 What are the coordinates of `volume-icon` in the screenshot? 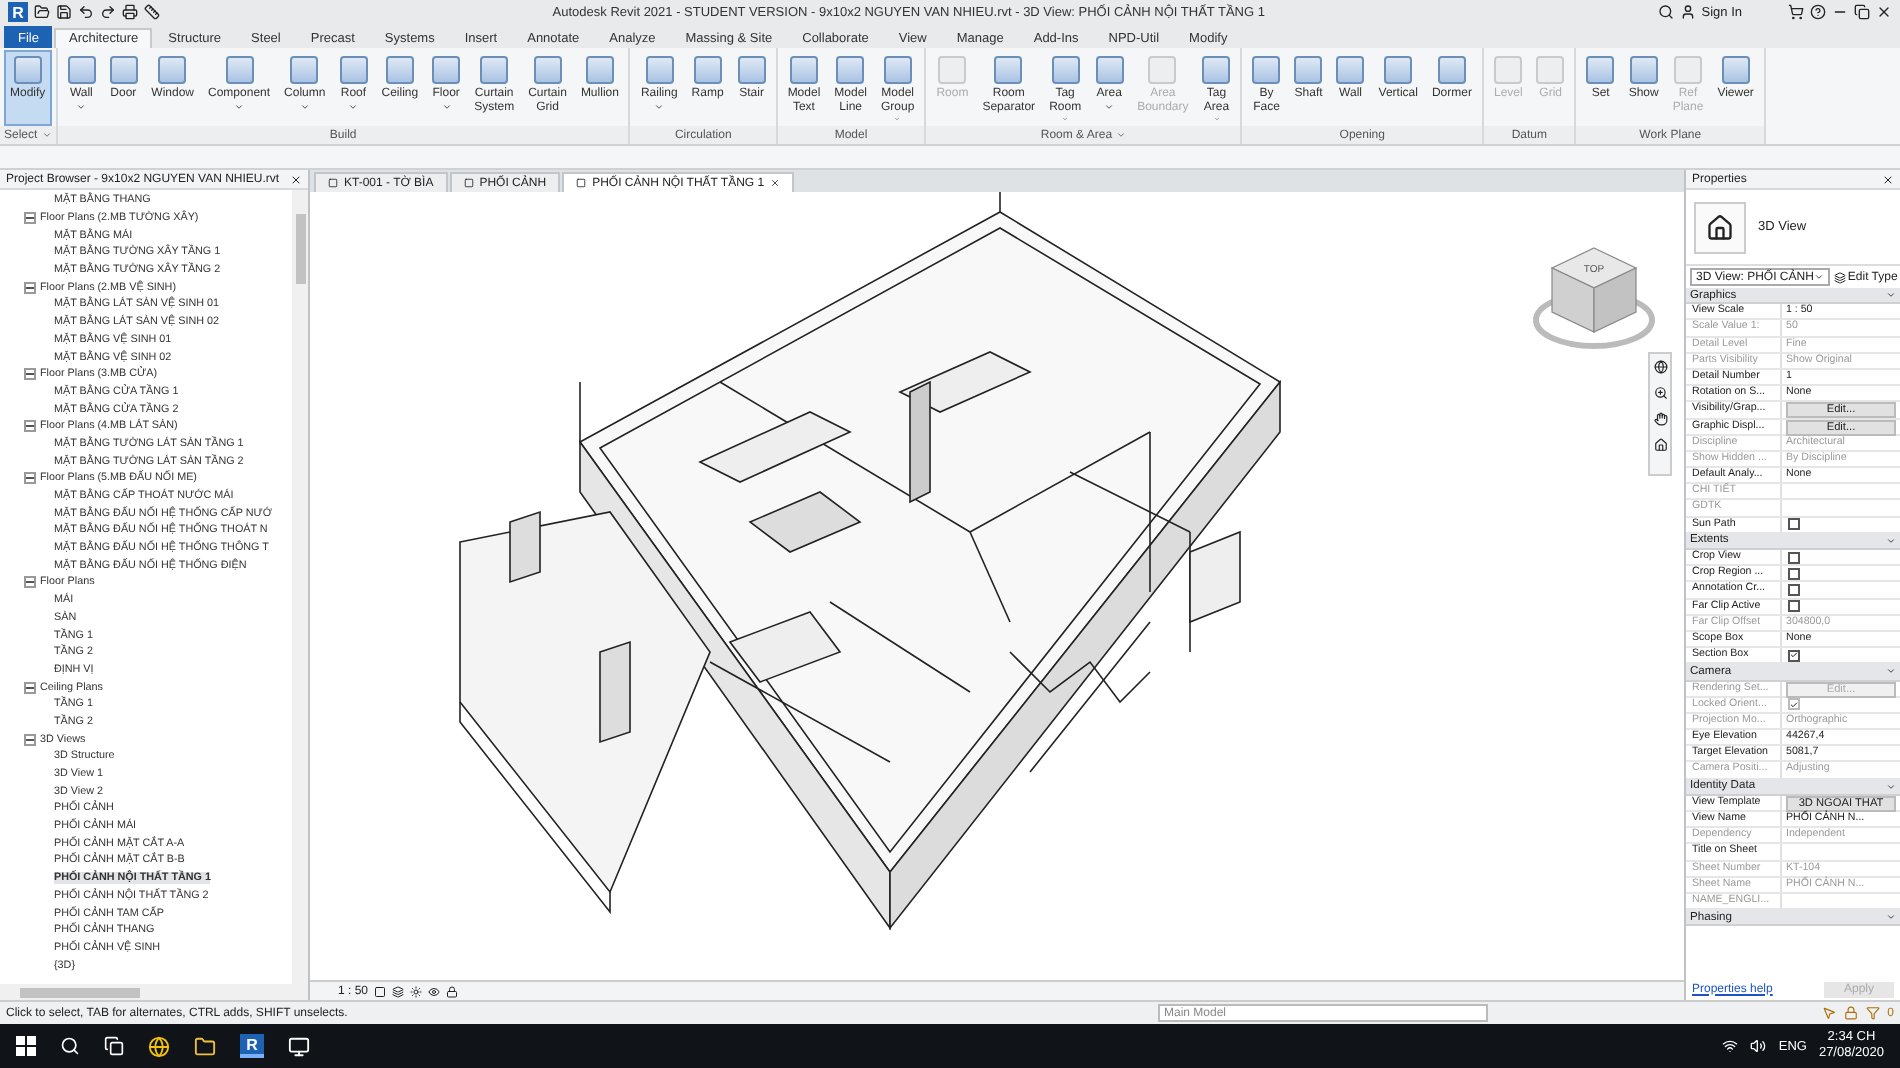 It's located at (1758, 1046).